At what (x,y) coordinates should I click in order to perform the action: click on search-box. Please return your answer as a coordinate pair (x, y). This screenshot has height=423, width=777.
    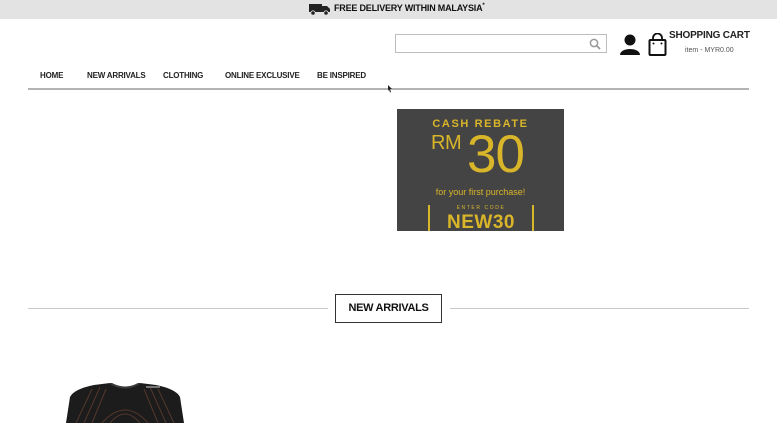
    Looking at the image, I should click on (501, 43).